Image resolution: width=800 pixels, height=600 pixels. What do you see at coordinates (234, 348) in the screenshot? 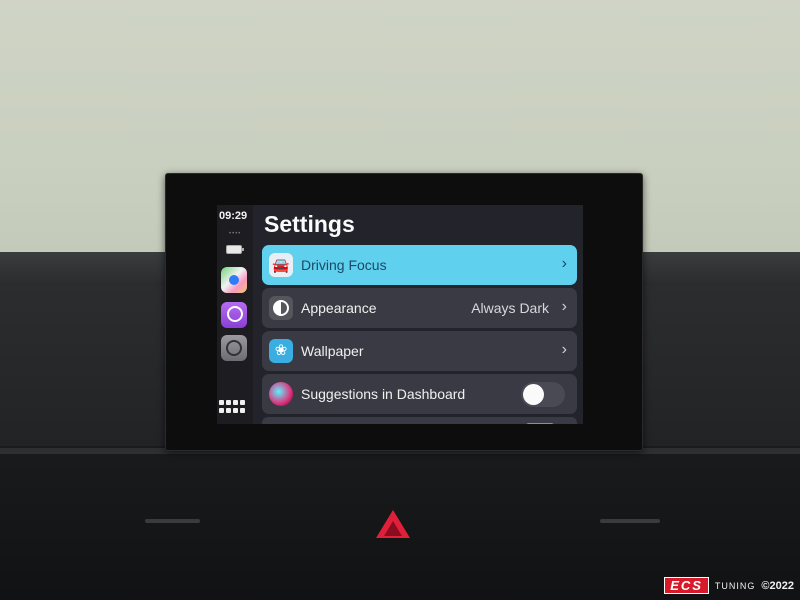
I see `settings-icon` at bounding box center [234, 348].